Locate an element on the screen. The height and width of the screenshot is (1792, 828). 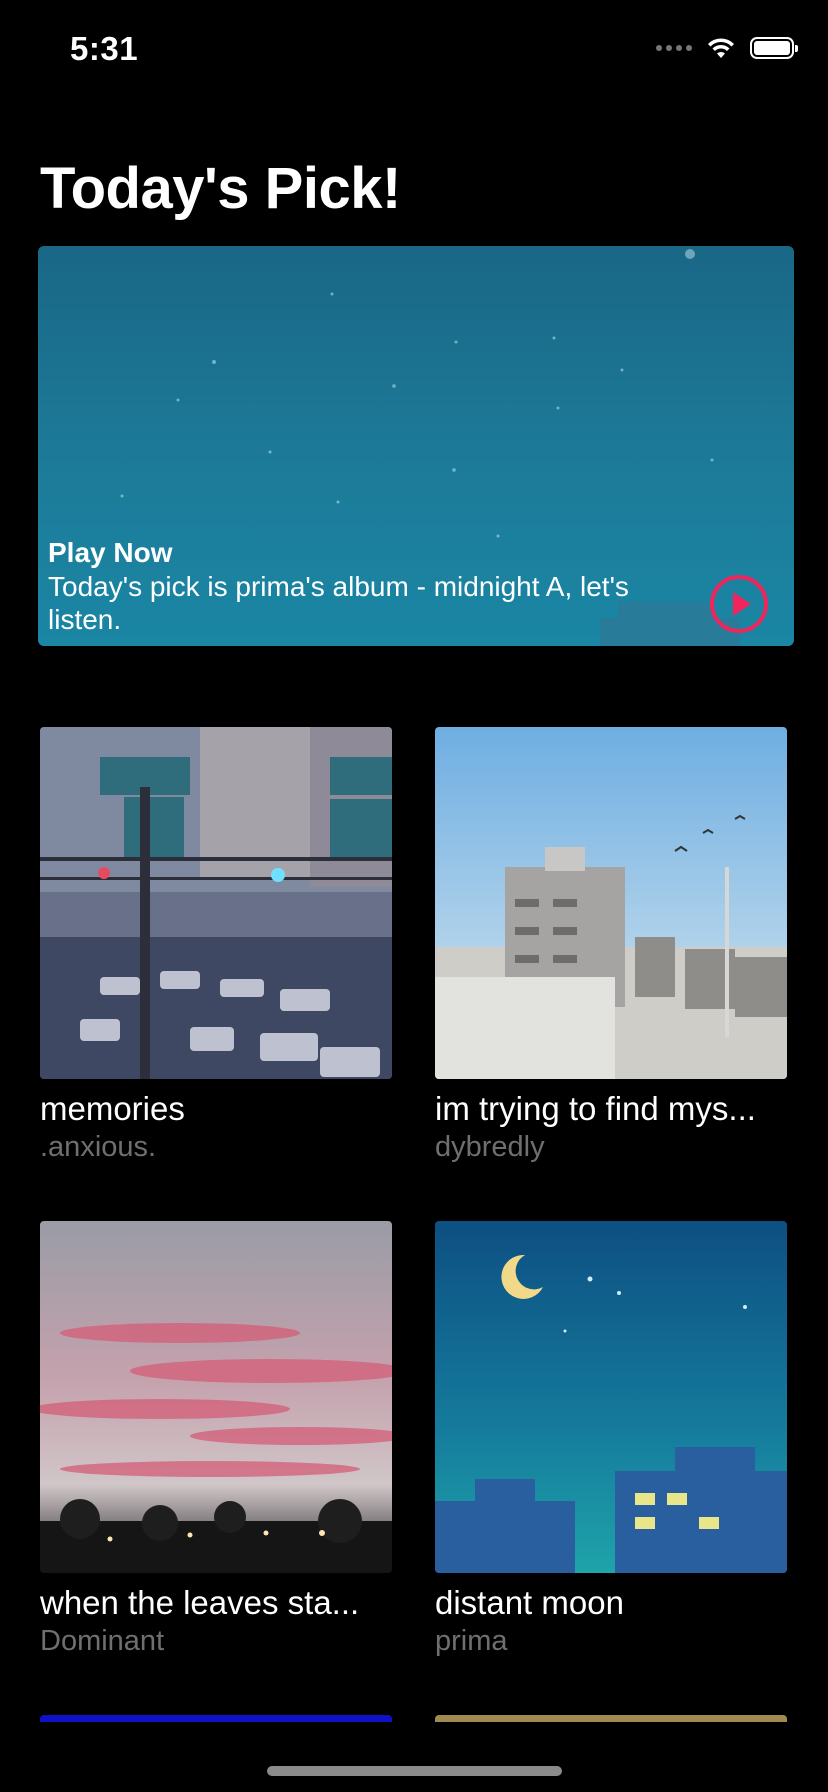
album-card-im-trying-to-find-myself: im trying to find mys... dybredly is located at coordinates (611, 946).